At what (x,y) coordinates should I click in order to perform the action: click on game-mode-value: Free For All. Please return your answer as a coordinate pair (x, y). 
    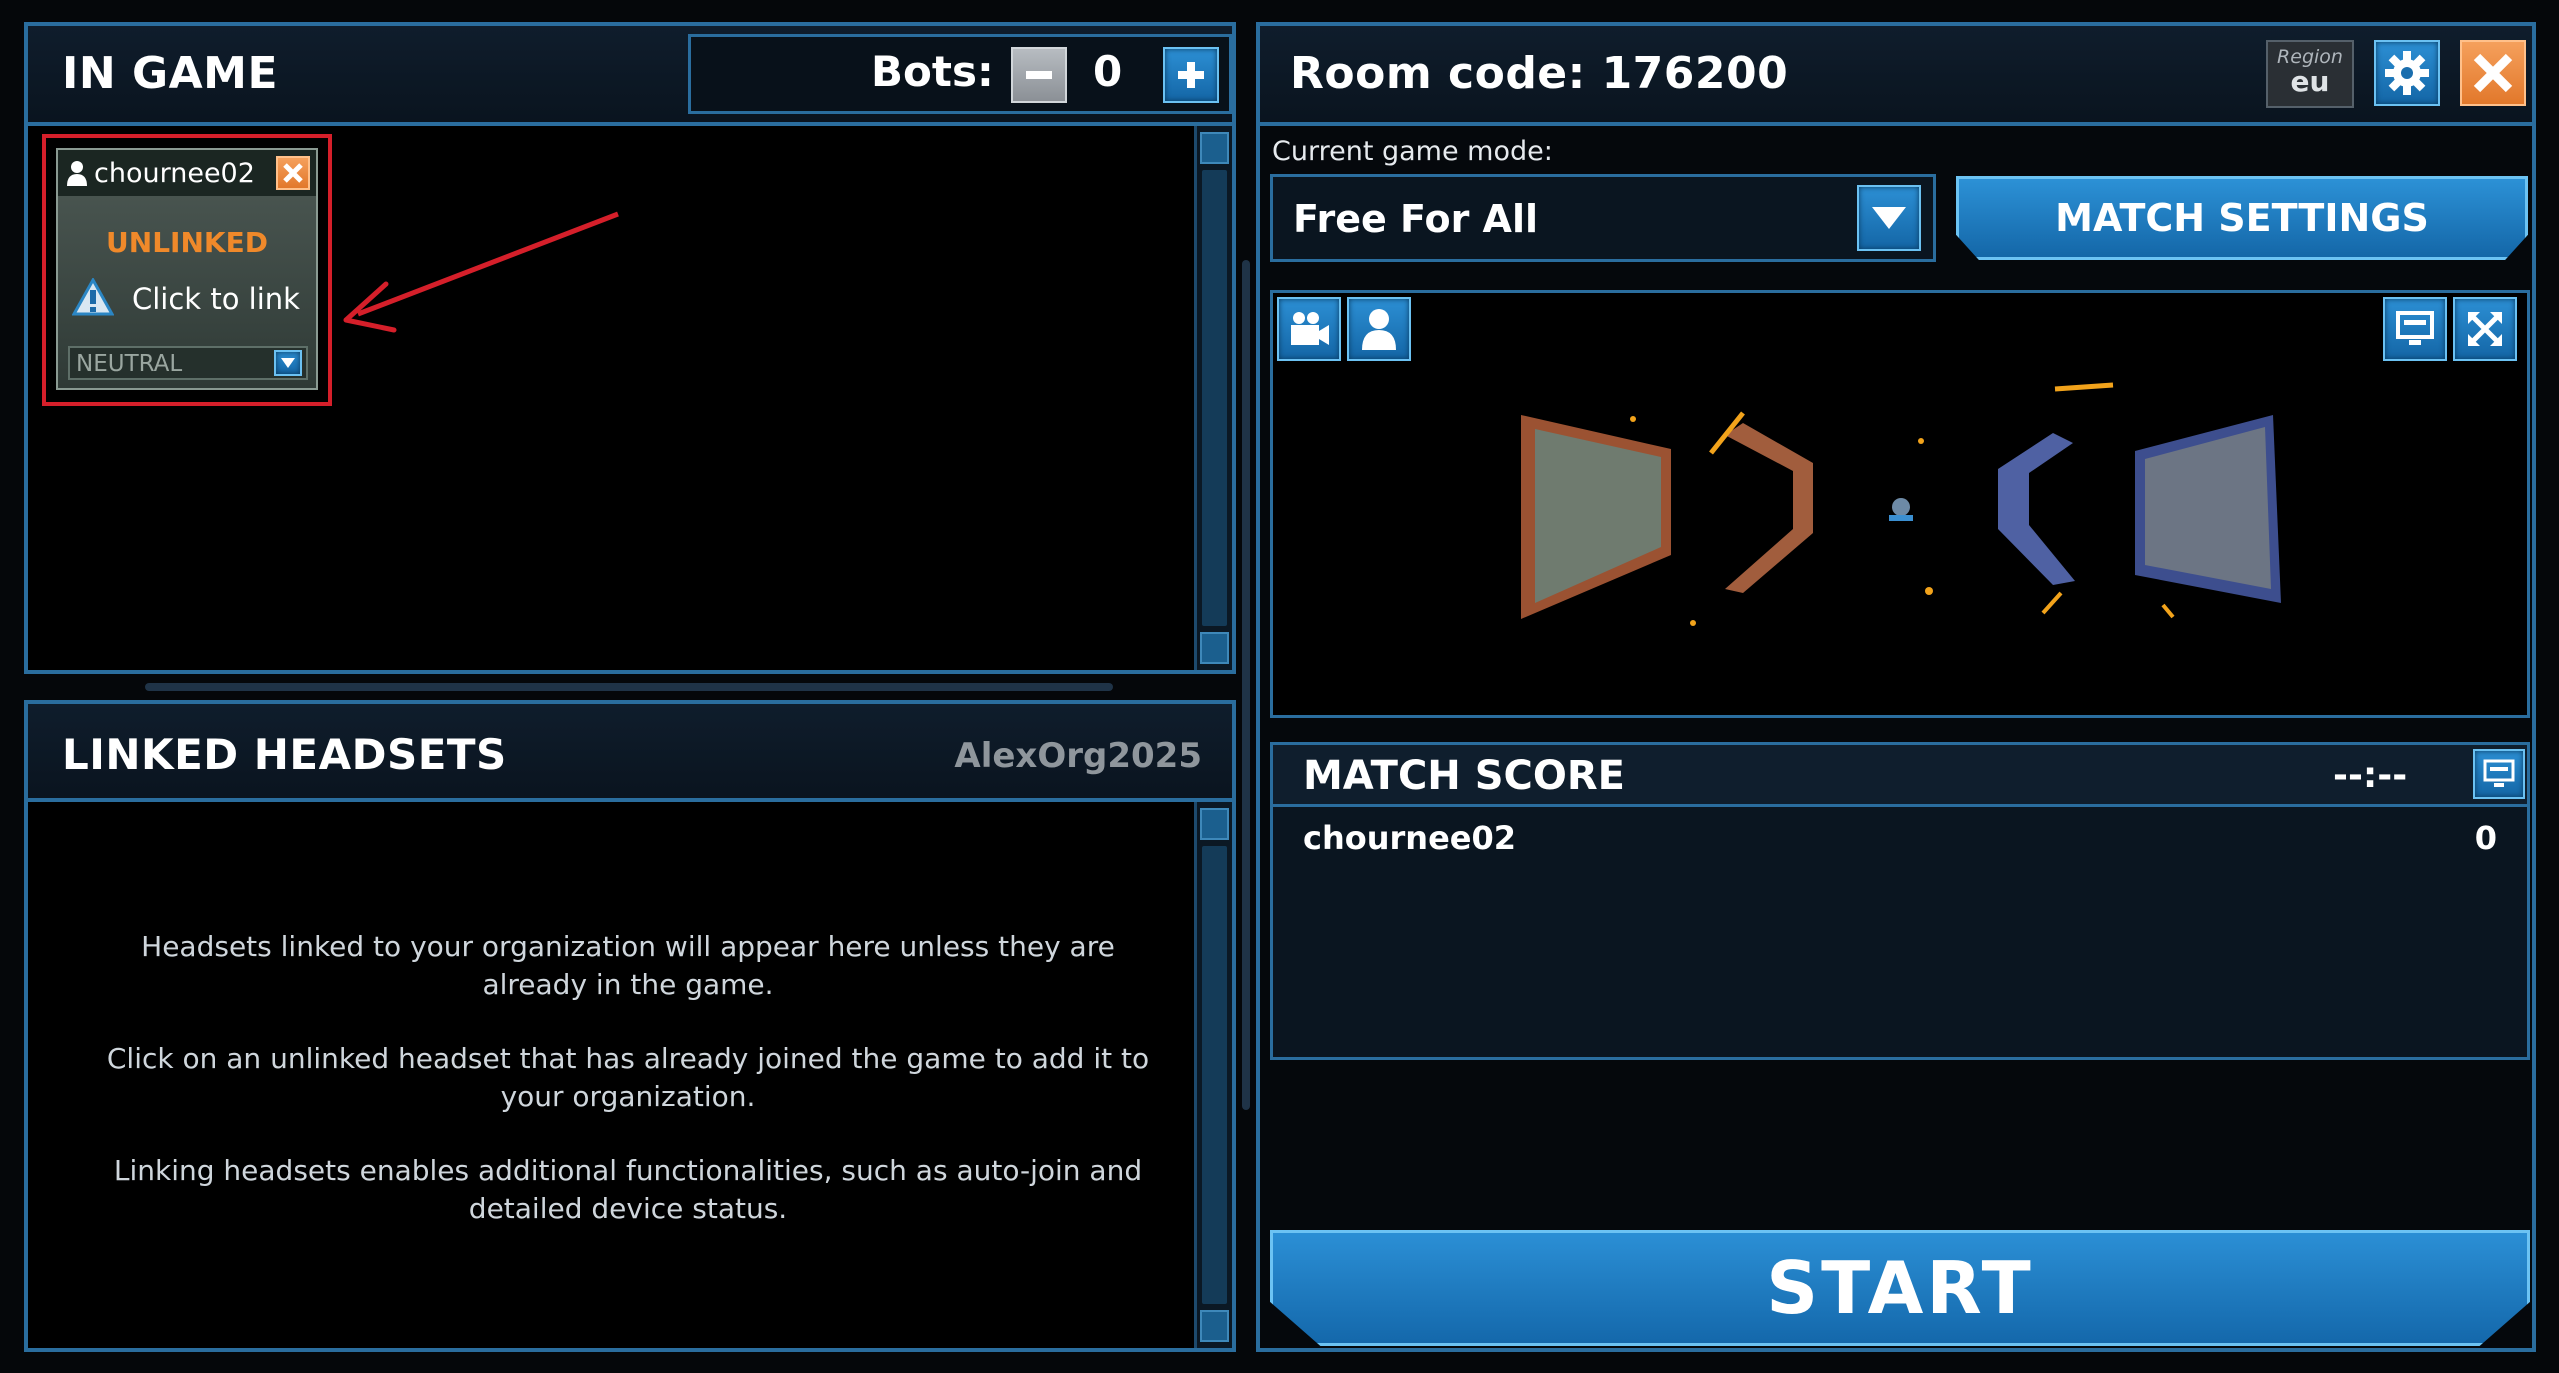
    Looking at the image, I should click on (1415, 219).